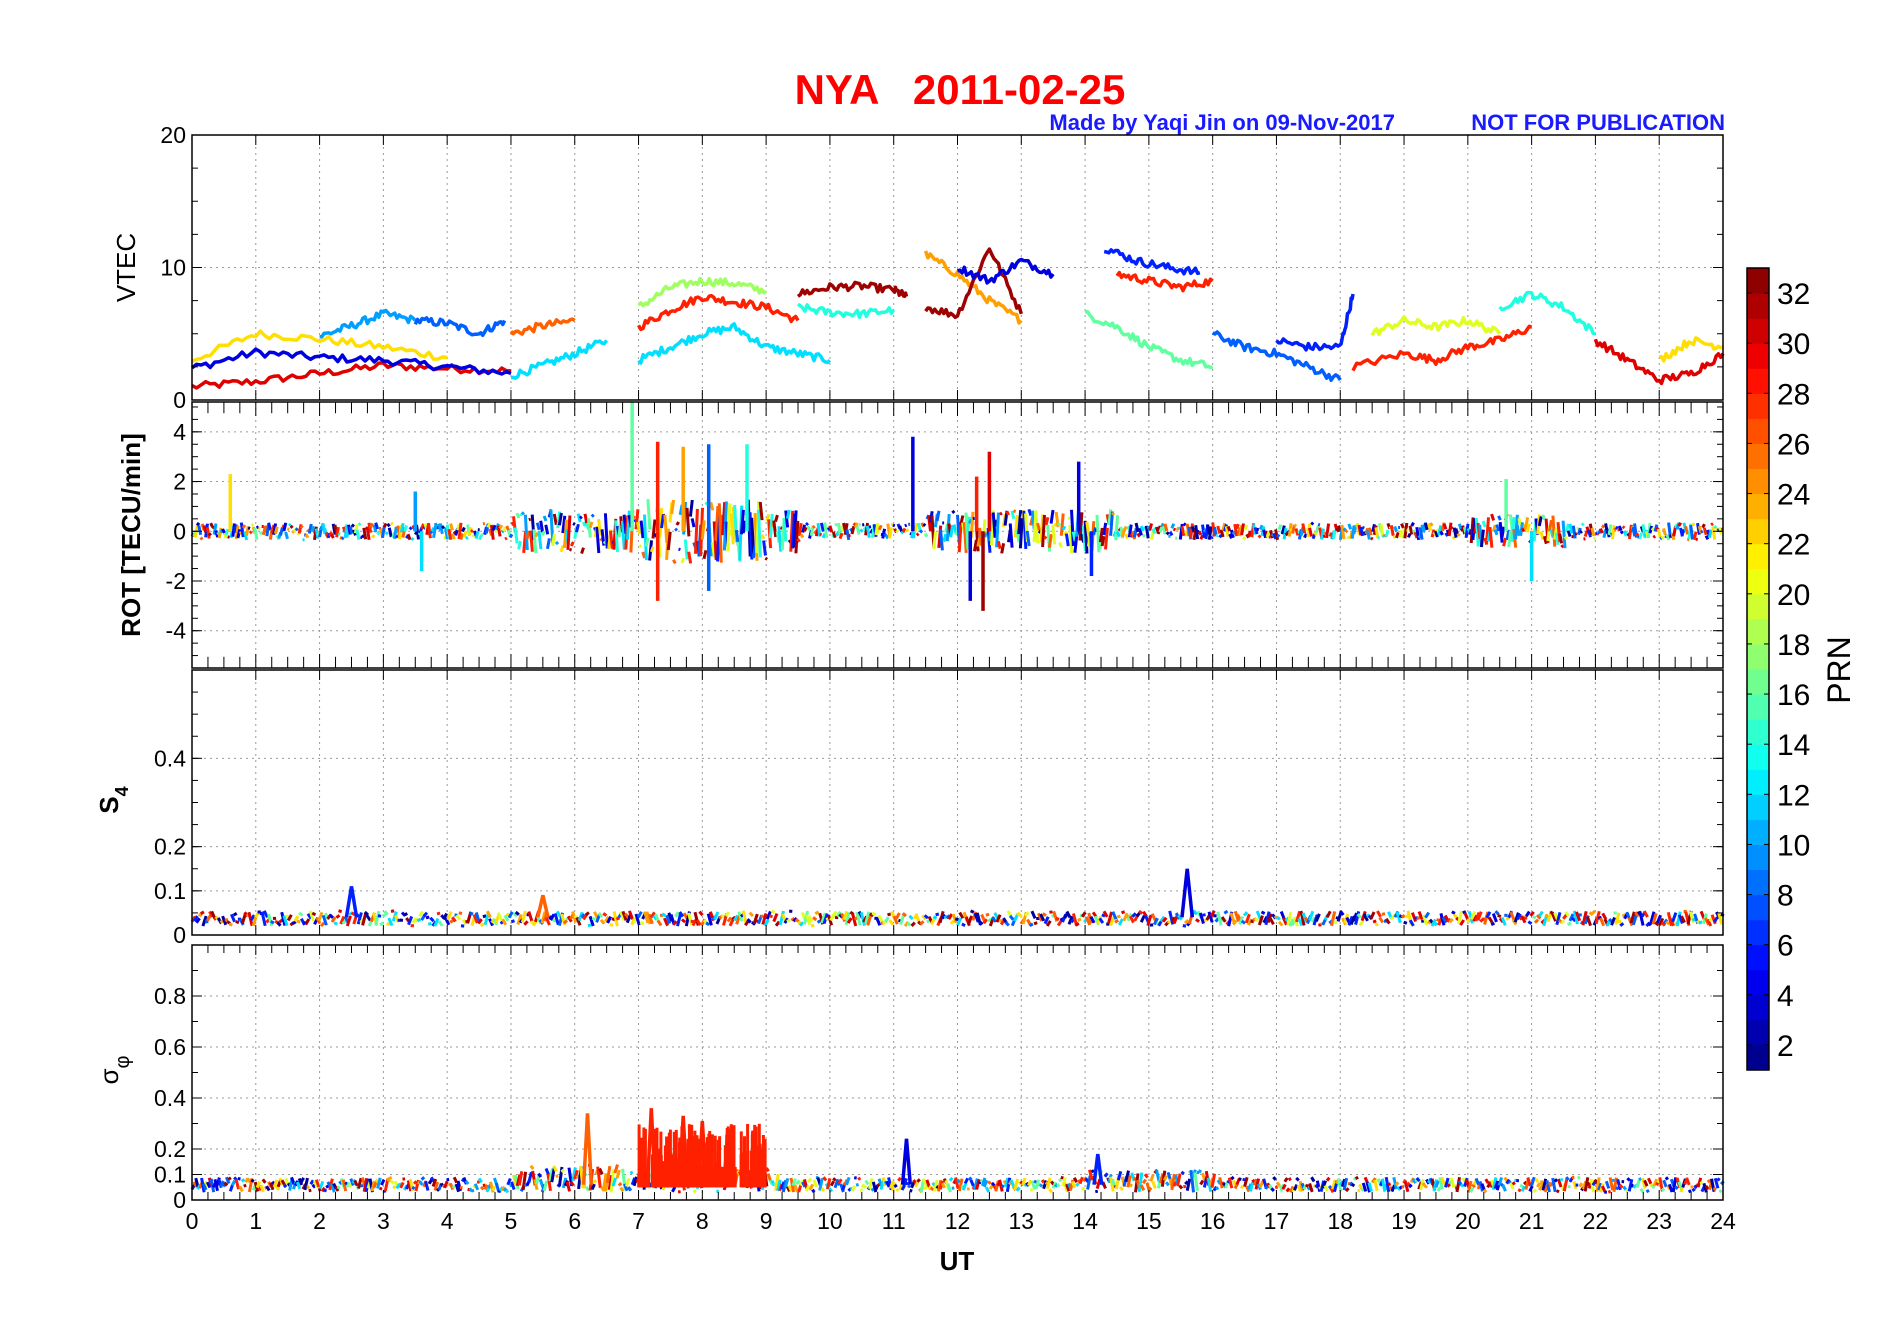 This screenshot has height=1330, width=1904. I want to click on x-tick-label: 11, so click(894, 1221).